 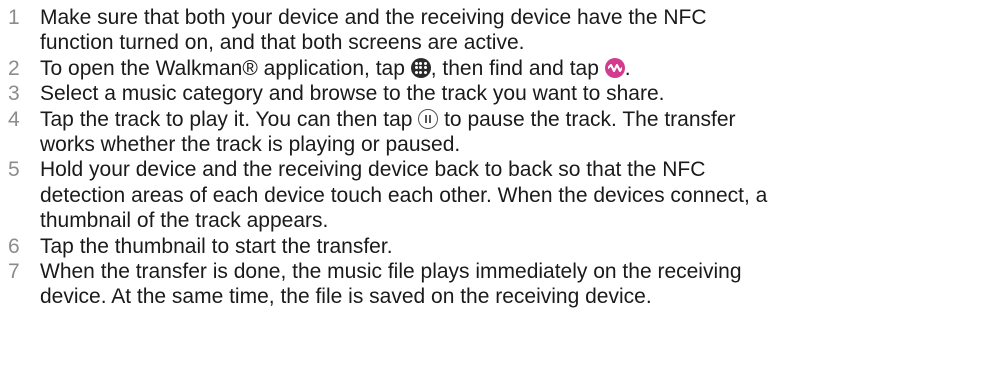 What do you see at coordinates (14, 68) in the screenshot?
I see `step-number: 2` at bounding box center [14, 68].